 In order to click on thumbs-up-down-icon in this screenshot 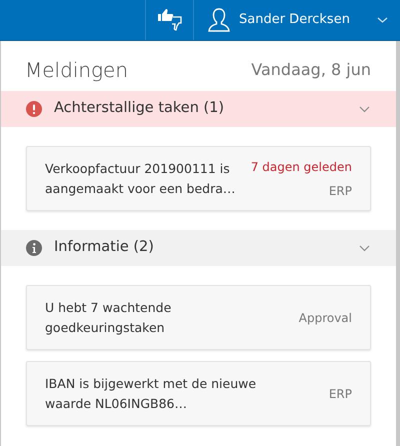, I will do `click(169, 20)`.